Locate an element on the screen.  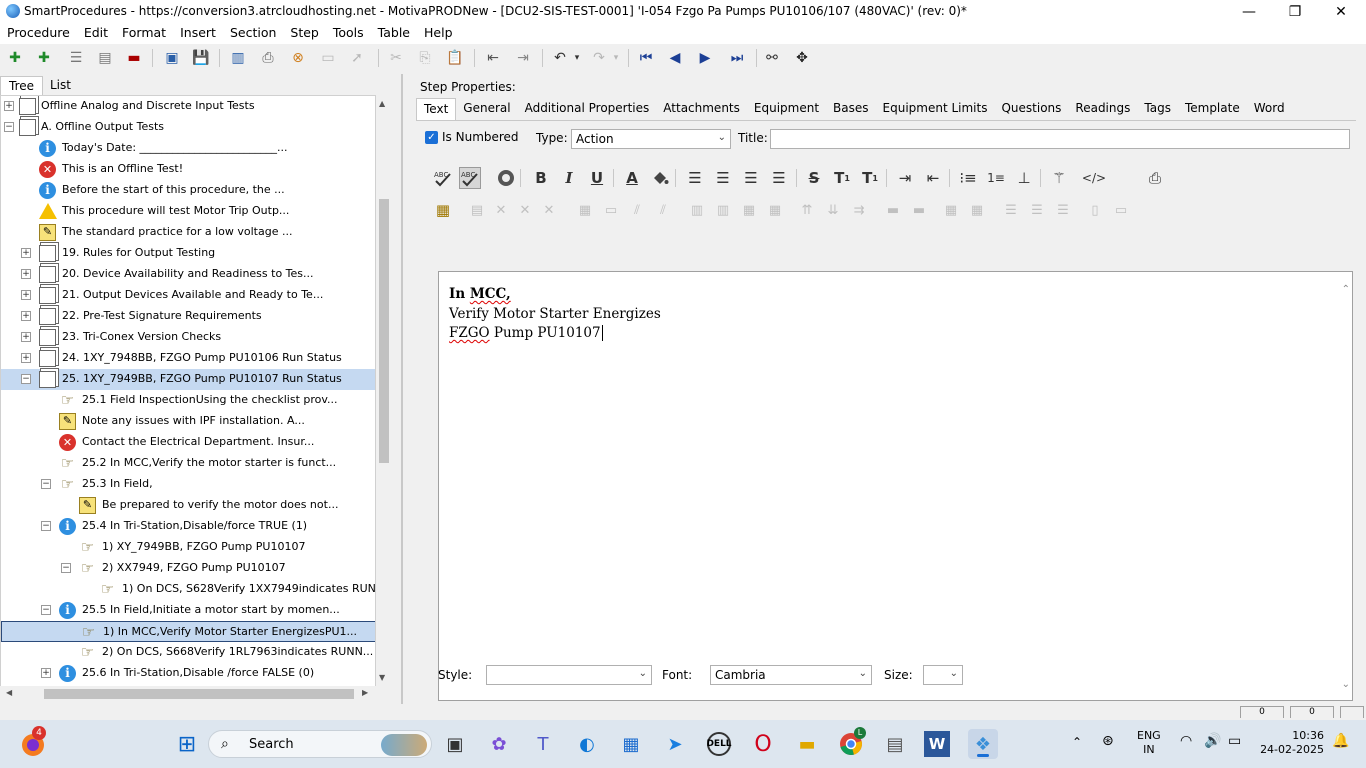
insert-row-above-icon: ⇈ is located at coordinates (807, 210).